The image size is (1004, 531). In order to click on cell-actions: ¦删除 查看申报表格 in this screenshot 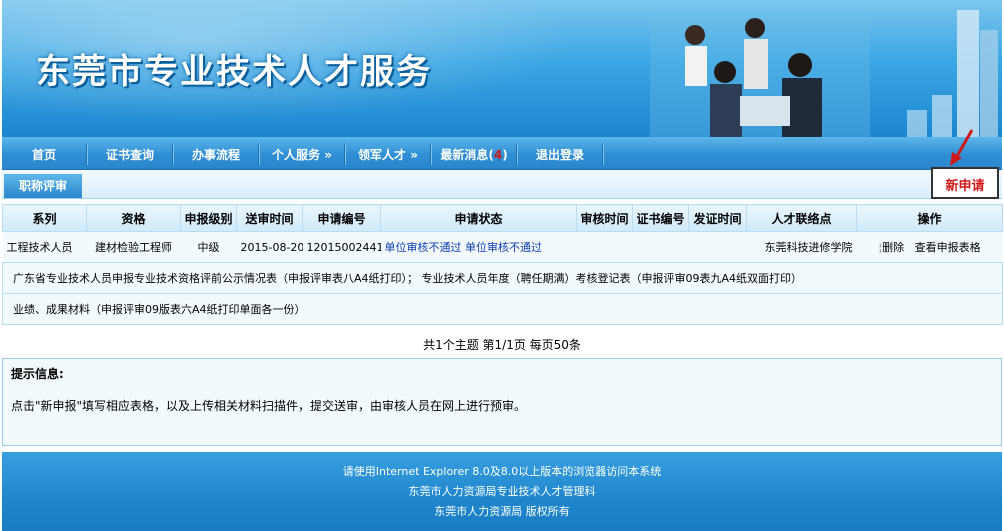, I will do `click(929, 247)`.